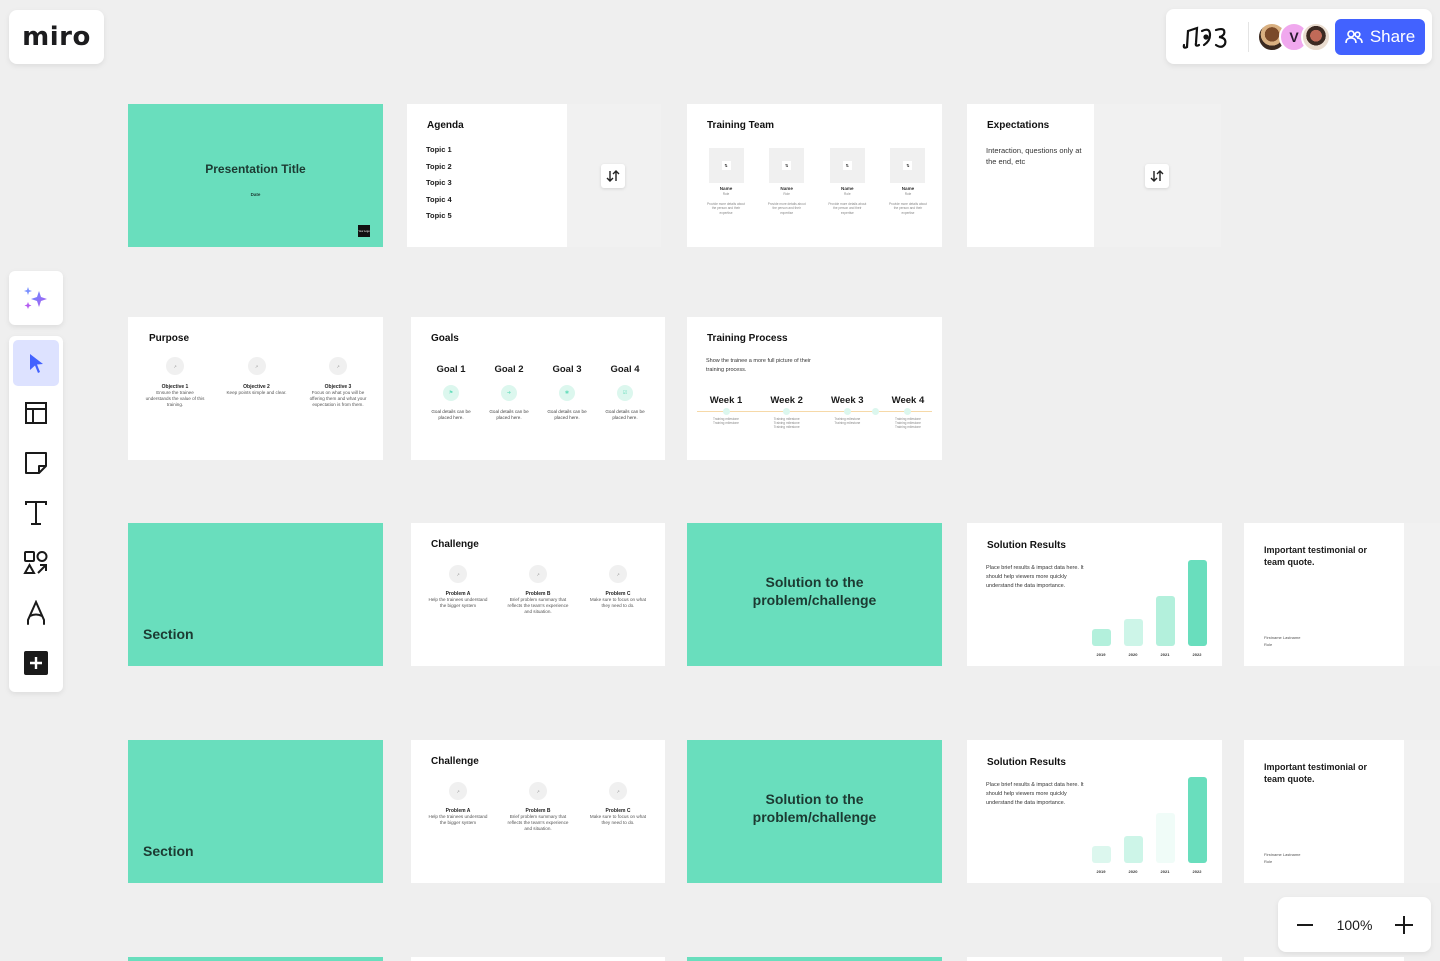 The height and width of the screenshot is (961, 1440). Describe the element at coordinates (1404, 925) in the screenshot. I see `zoom-in-button` at that location.